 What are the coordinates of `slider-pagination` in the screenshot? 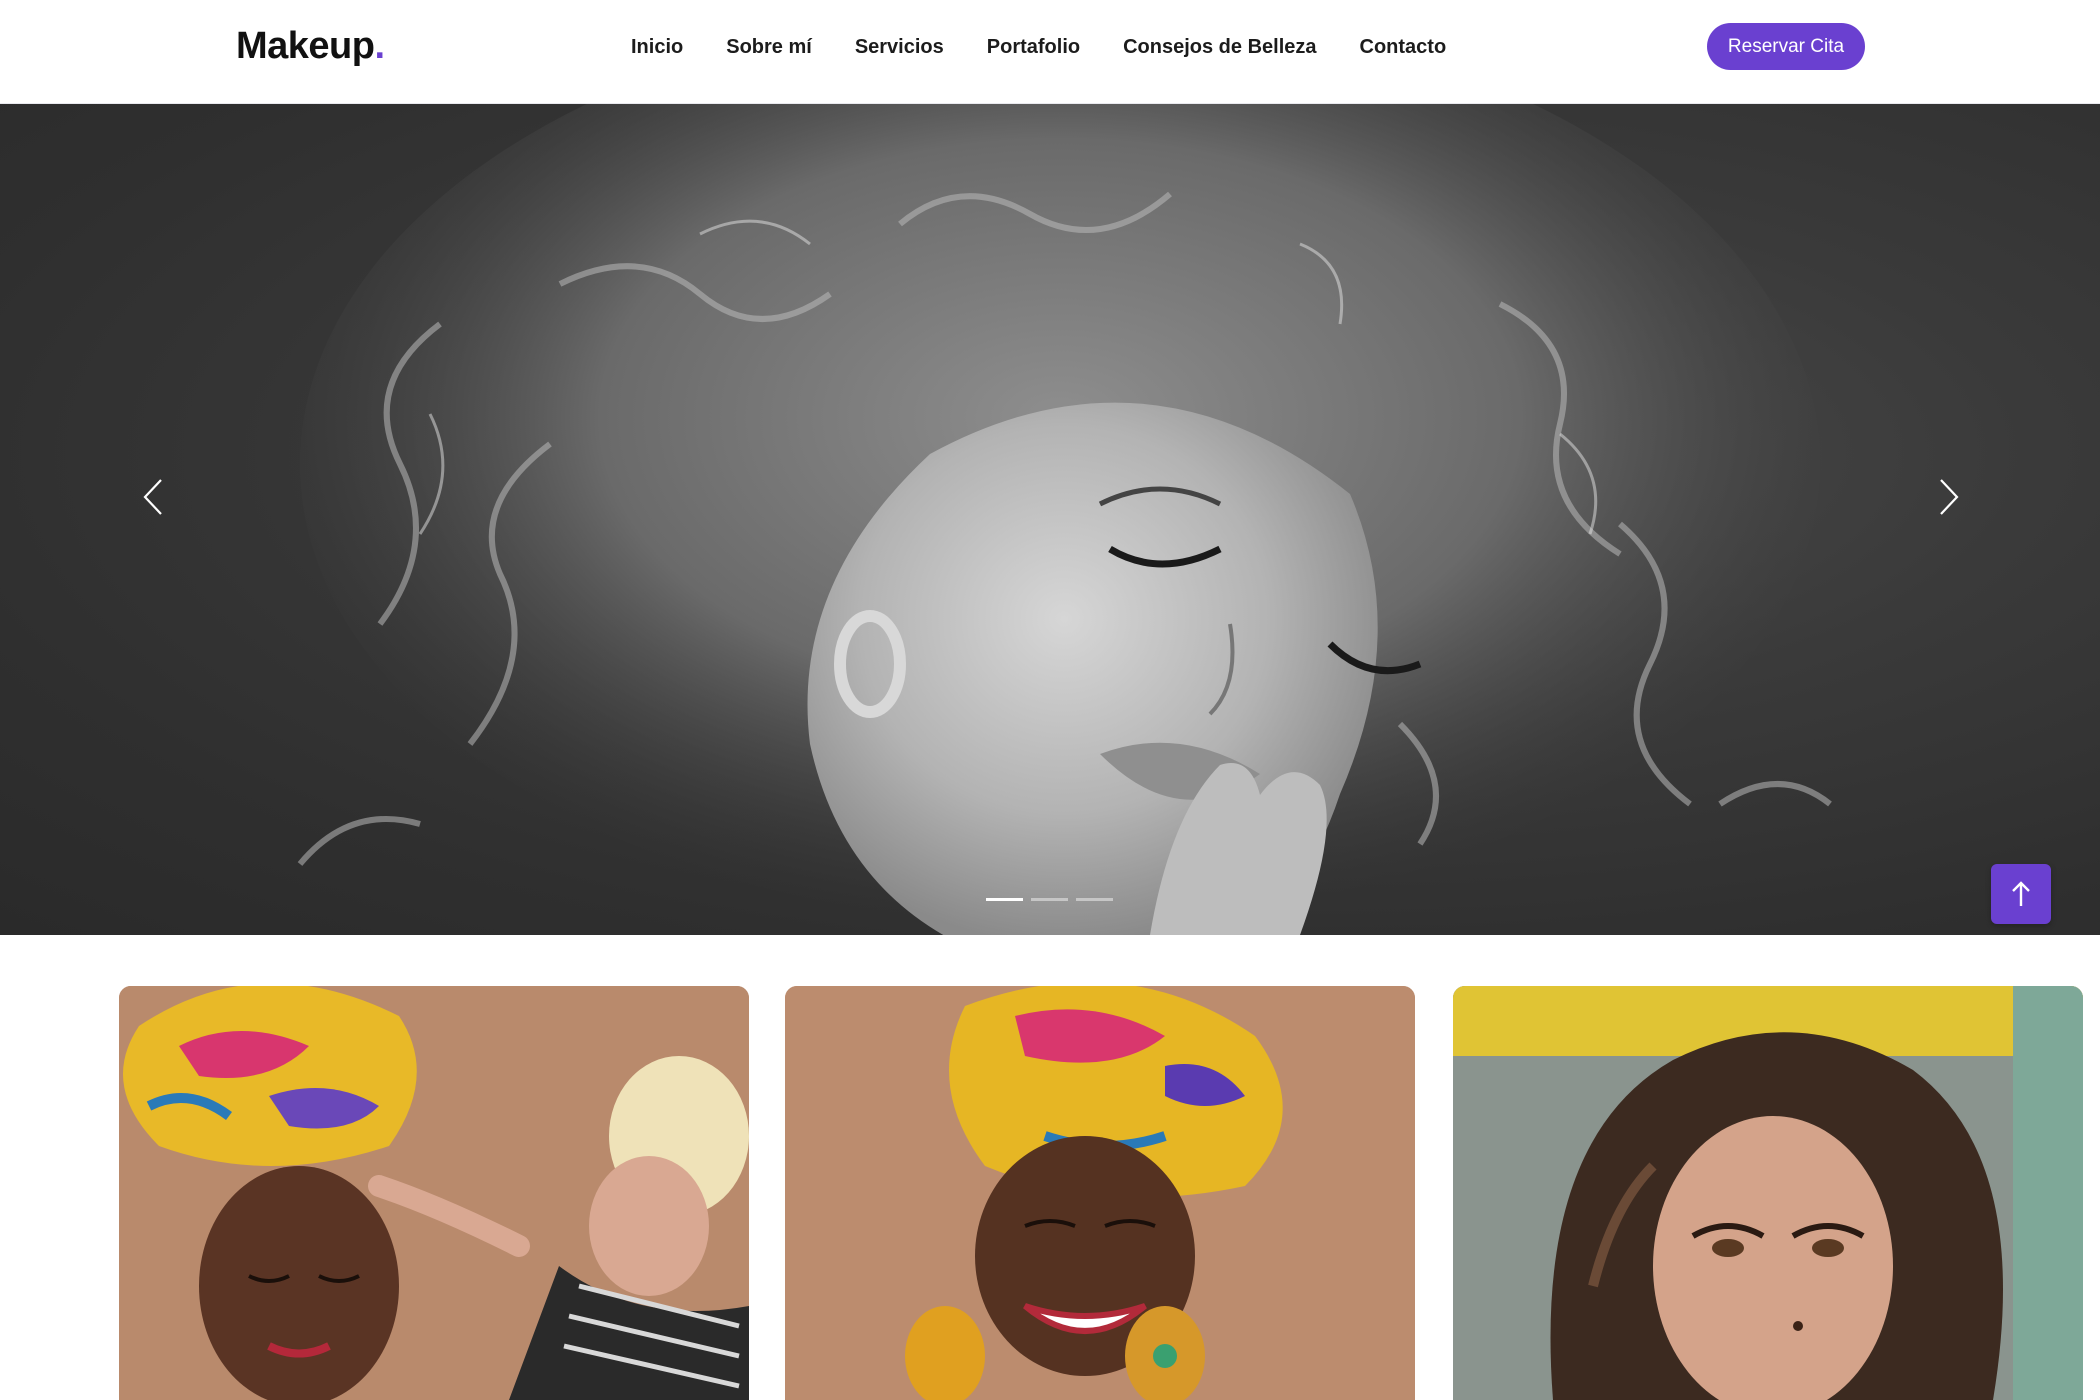 It's located at (1049, 899).